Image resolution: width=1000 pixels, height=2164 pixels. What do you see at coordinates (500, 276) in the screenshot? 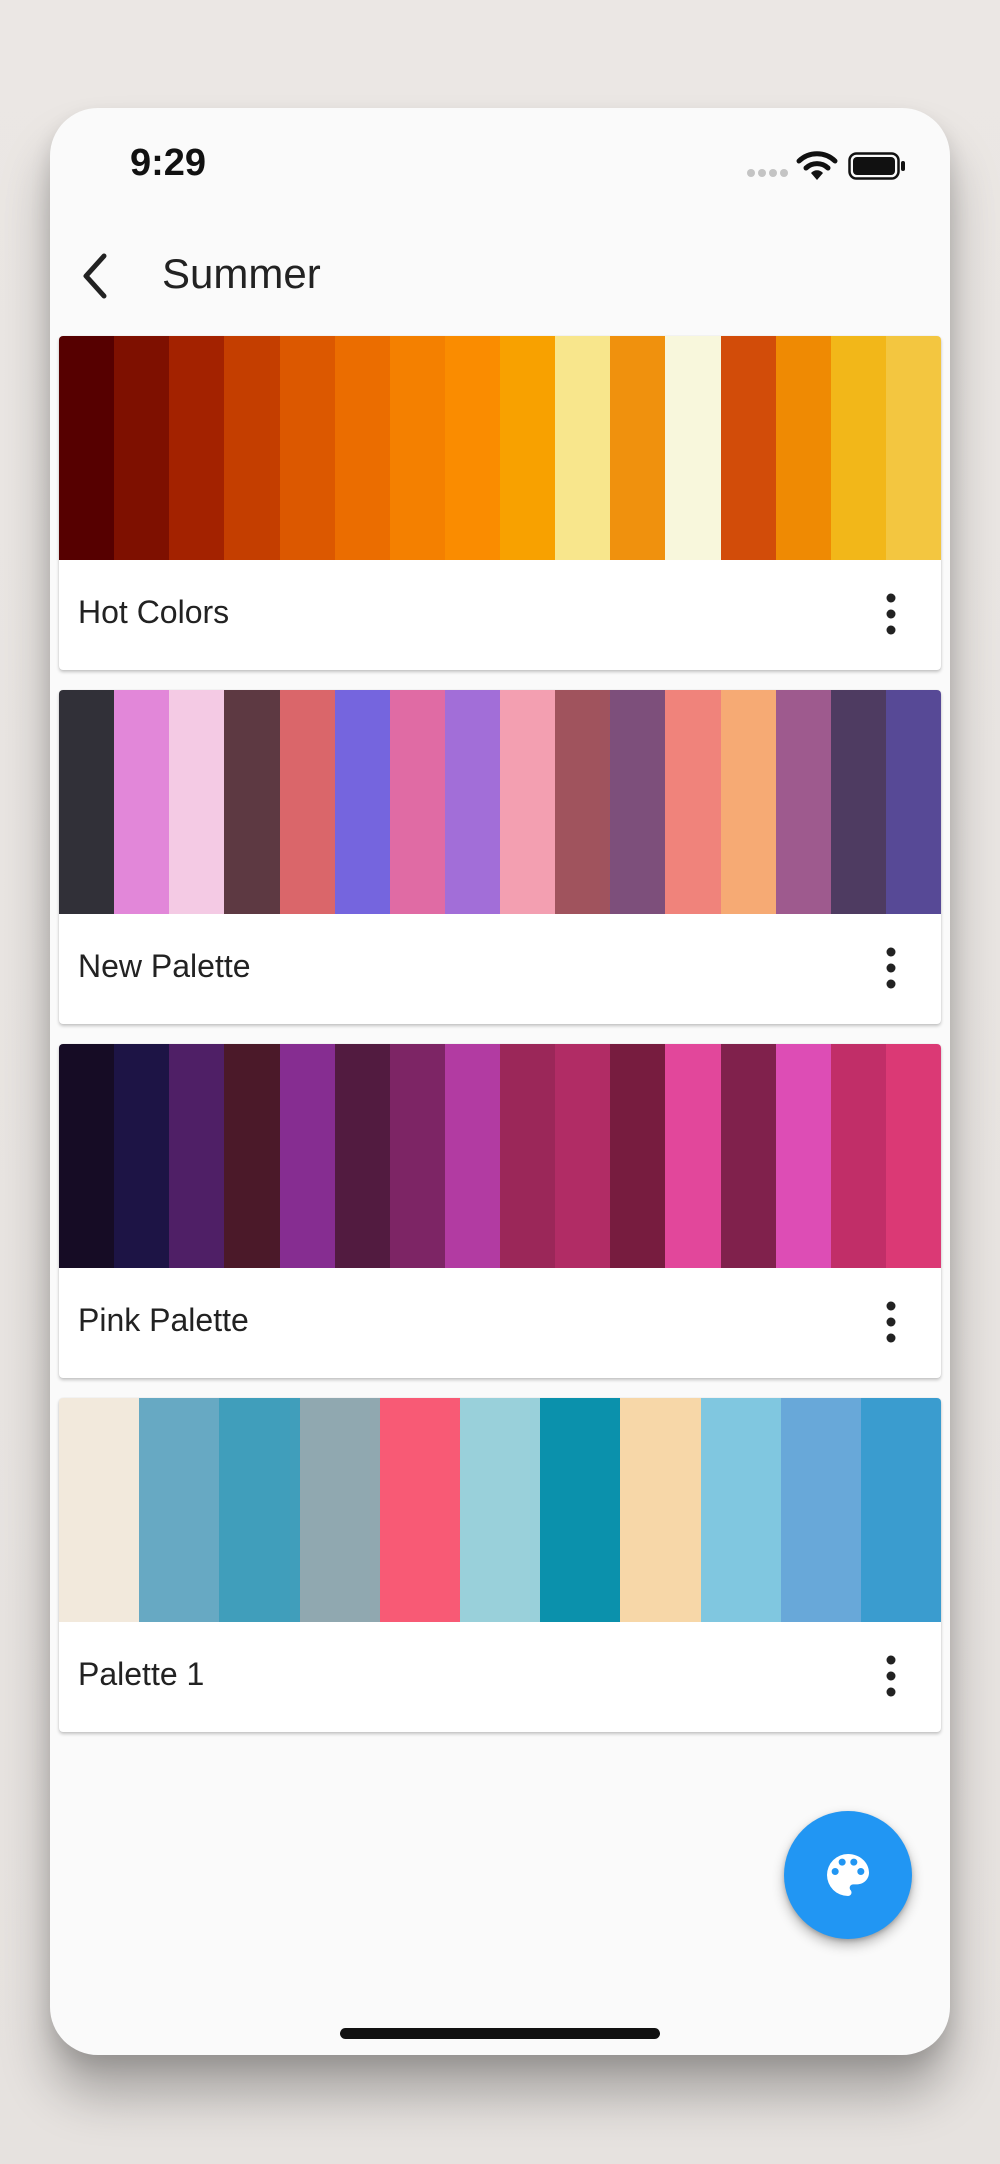
I see `app-bar: Summer` at bounding box center [500, 276].